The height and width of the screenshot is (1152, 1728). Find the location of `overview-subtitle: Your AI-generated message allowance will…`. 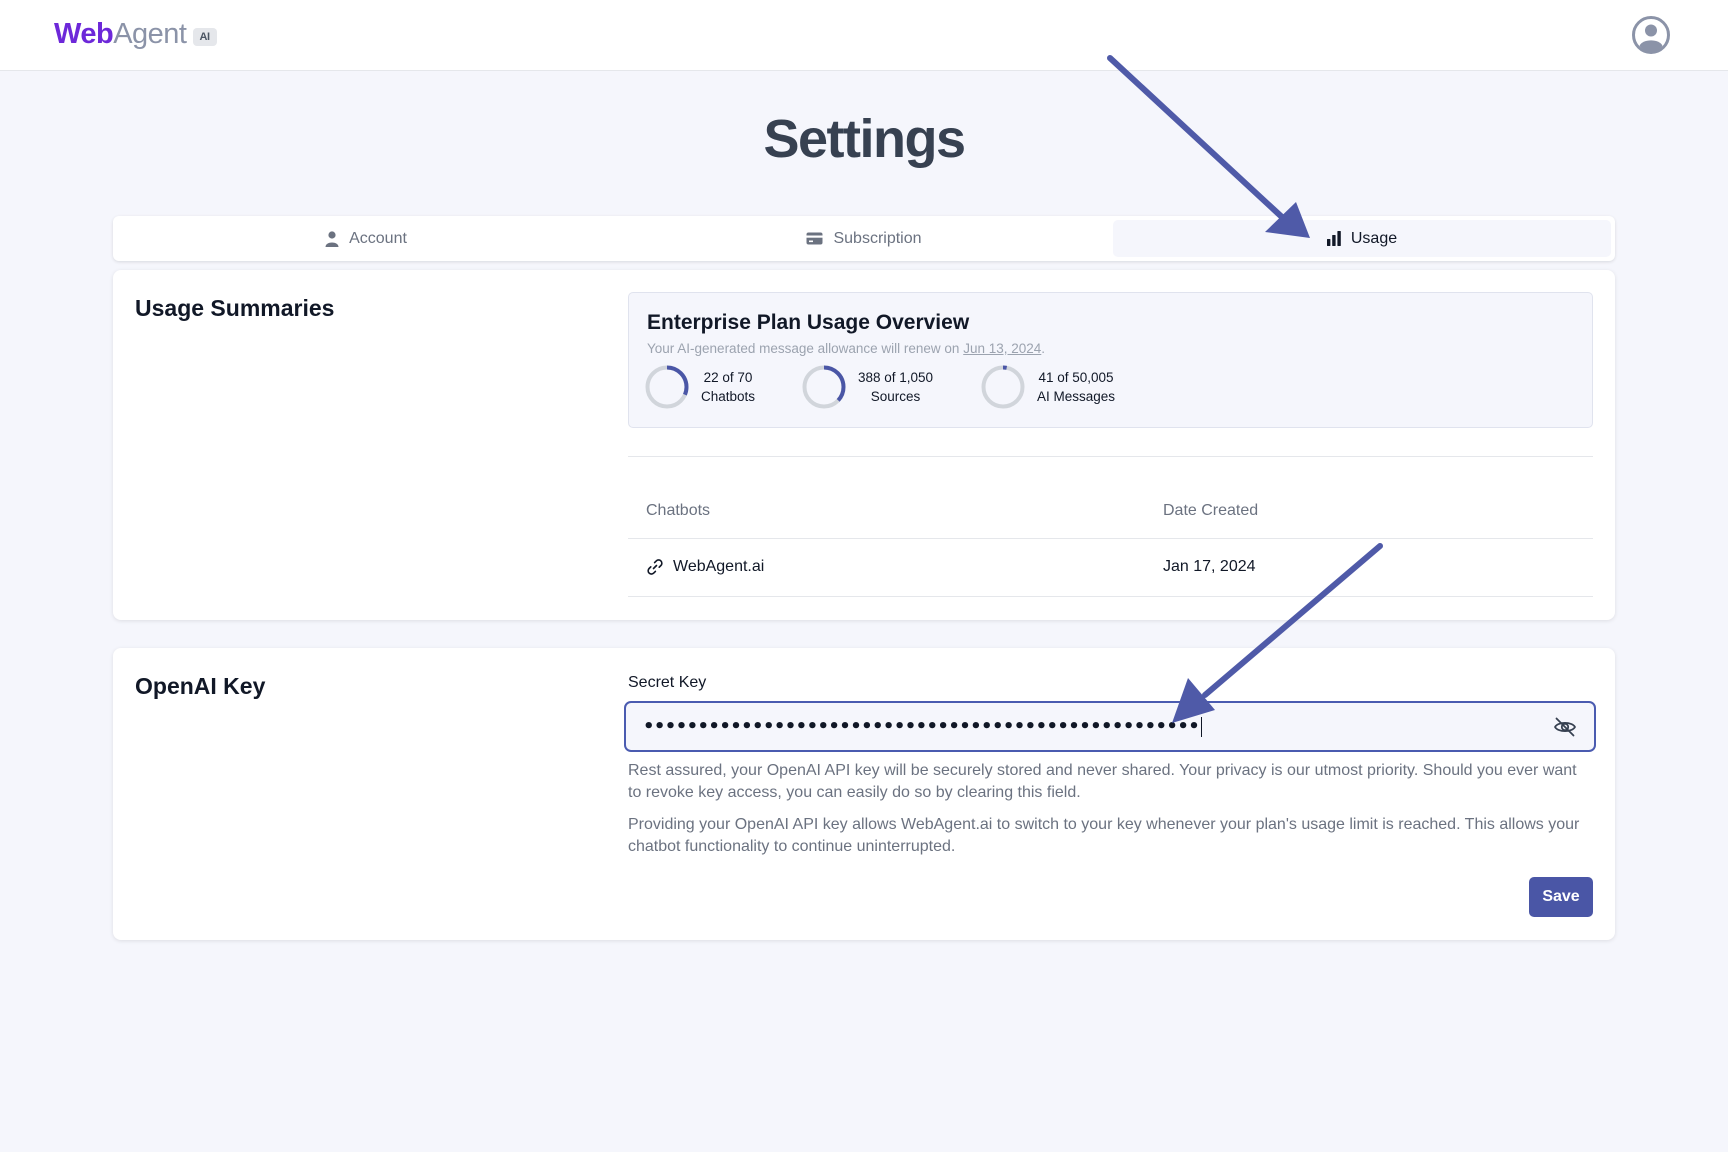

overview-subtitle: Your AI-generated message allowance will… is located at coordinates (846, 348).